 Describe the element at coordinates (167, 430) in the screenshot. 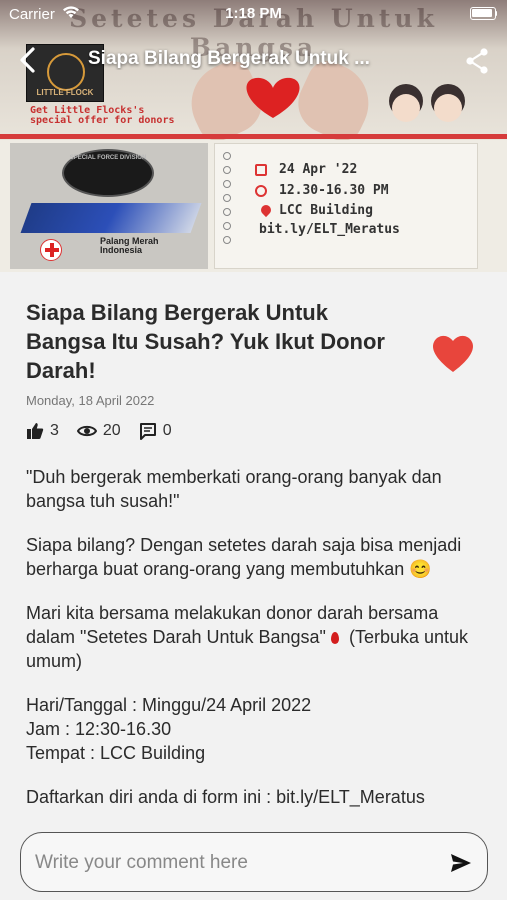

I see `comments-count: 0` at that location.